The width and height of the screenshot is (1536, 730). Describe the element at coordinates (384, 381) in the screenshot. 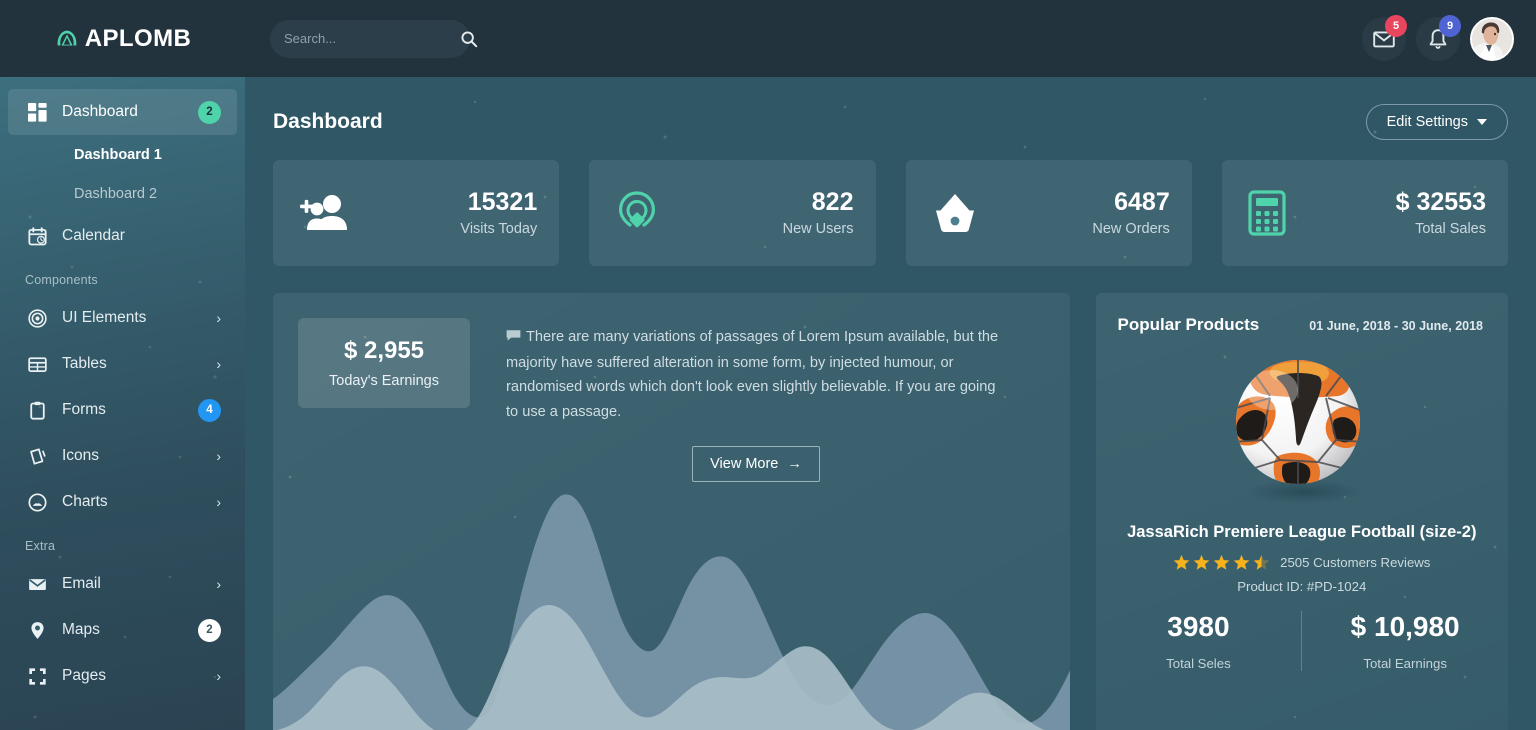

I see `earnings-label: Today's Earnings` at that location.